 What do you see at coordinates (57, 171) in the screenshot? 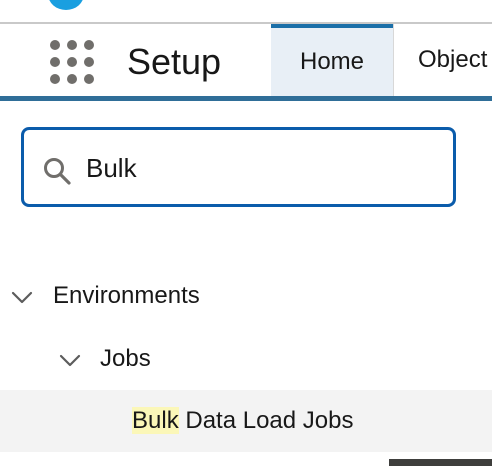
I see `search-icon` at bounding box center [57, 171].